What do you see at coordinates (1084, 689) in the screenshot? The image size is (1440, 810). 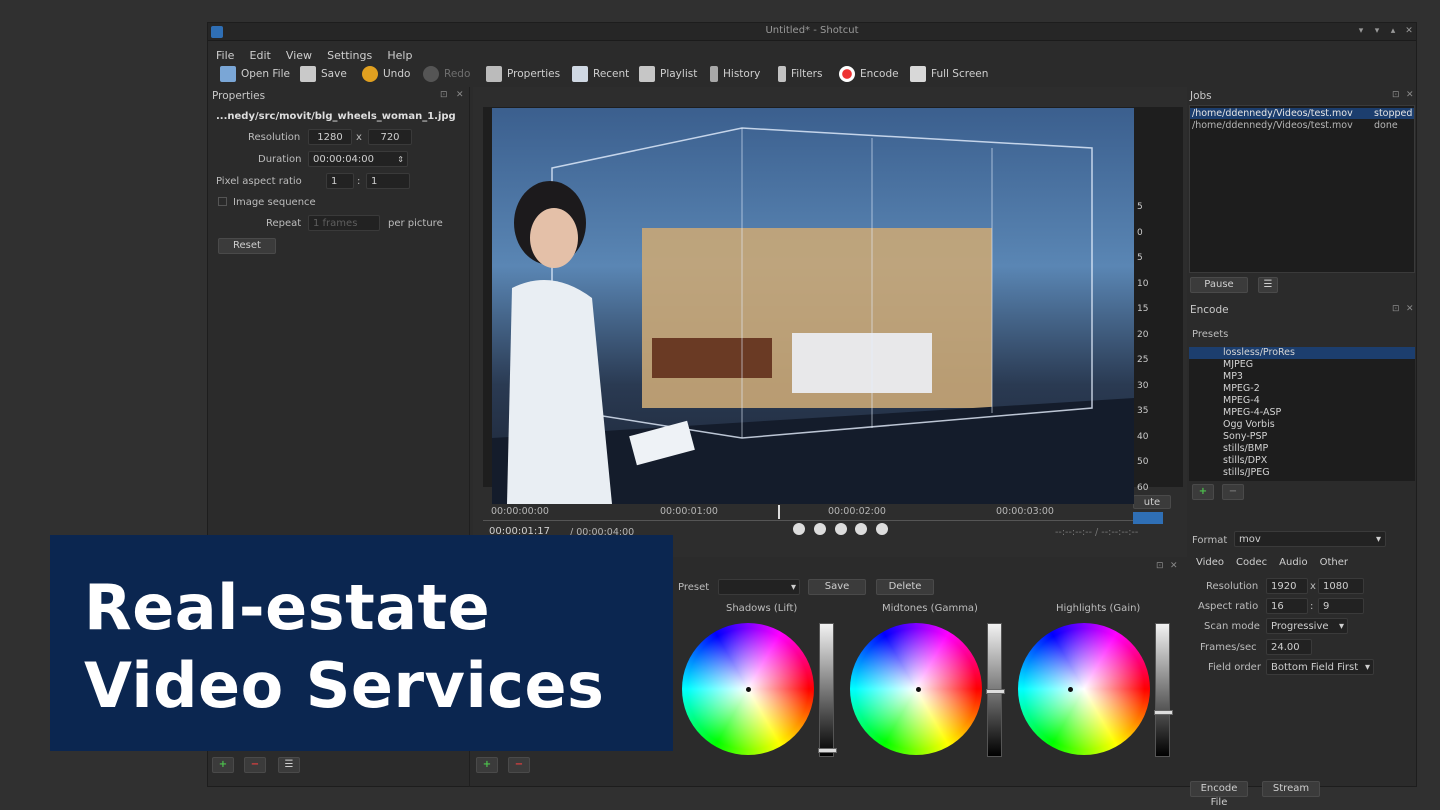 I see `highlights-wheel` at bounding box center [1084, 689].